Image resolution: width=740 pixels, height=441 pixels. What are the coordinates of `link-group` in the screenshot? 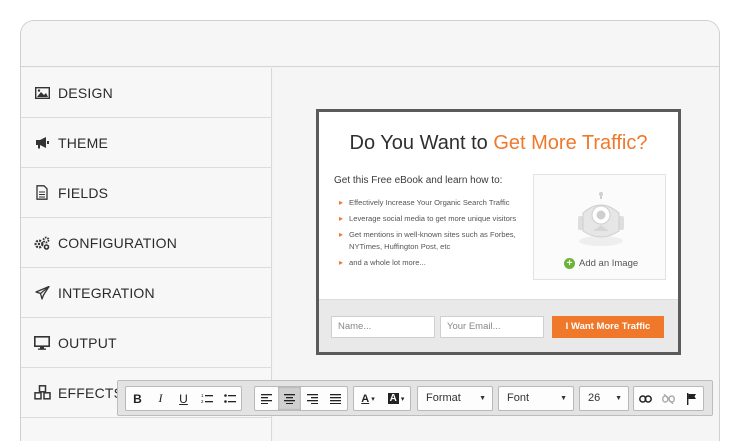 It's located at (668, 398).